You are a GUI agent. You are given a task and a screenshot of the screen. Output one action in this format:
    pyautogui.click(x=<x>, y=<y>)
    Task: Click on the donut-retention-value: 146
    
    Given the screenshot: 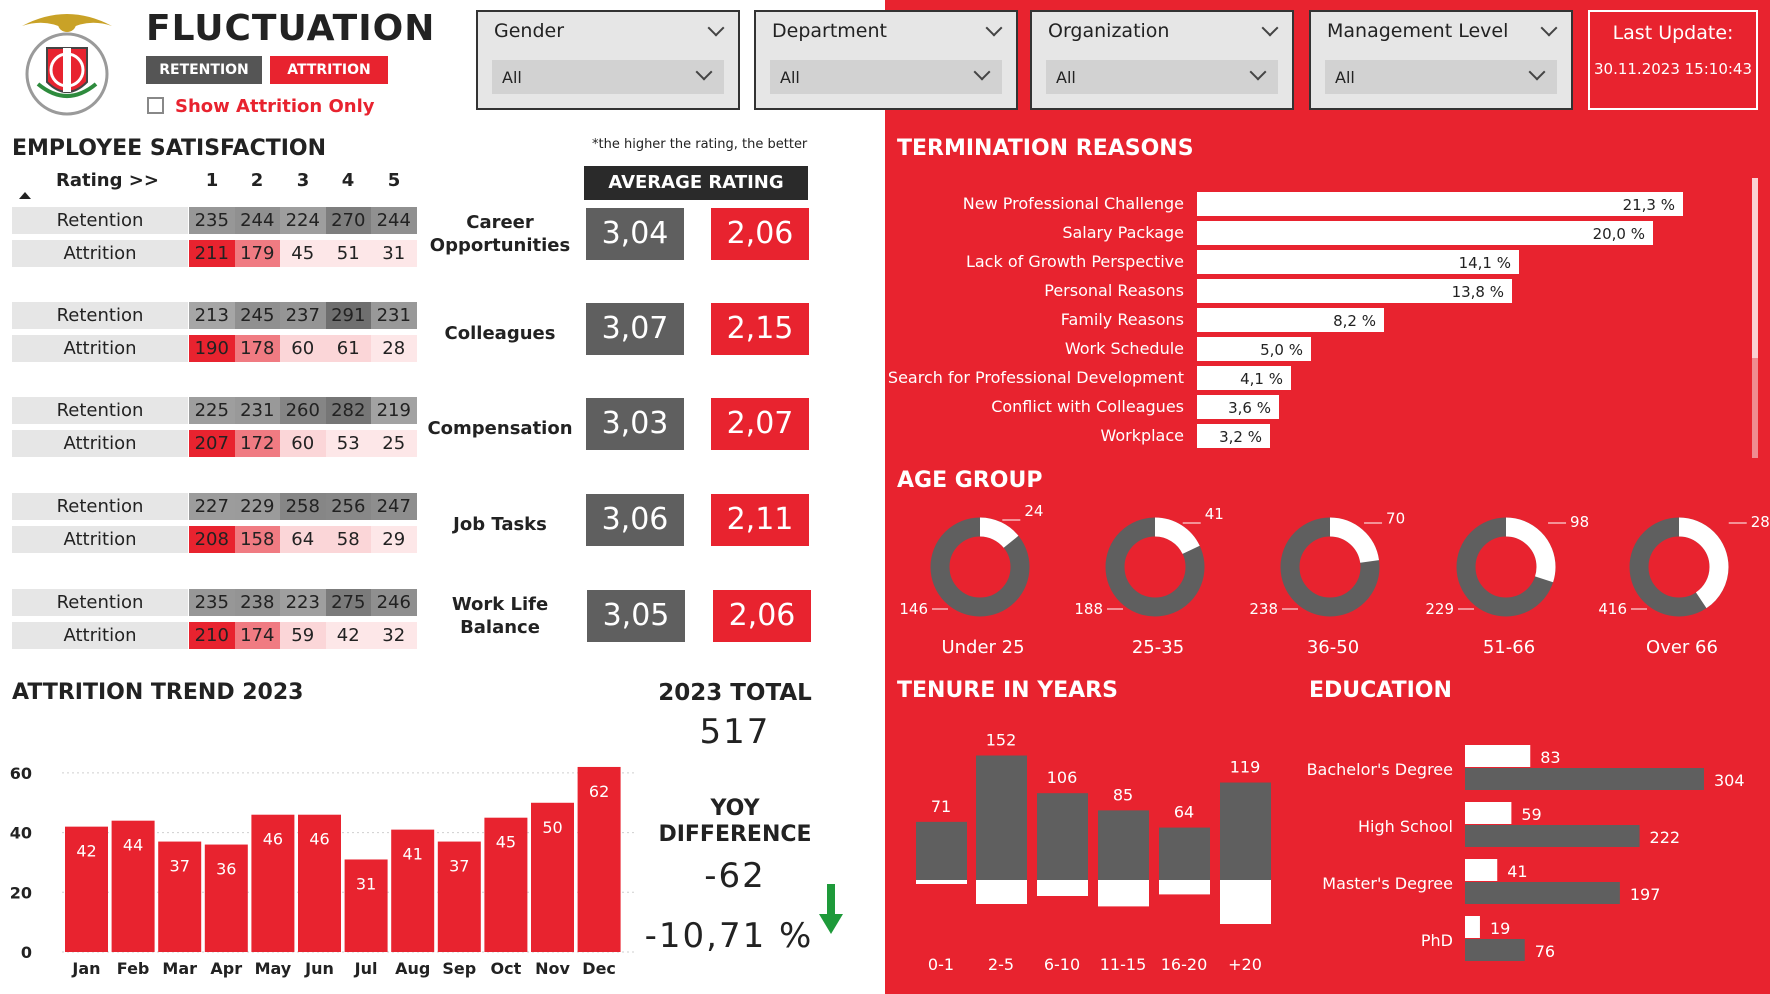 What is the action you would take?
    pyautogui.click(x=913, y=609)
    